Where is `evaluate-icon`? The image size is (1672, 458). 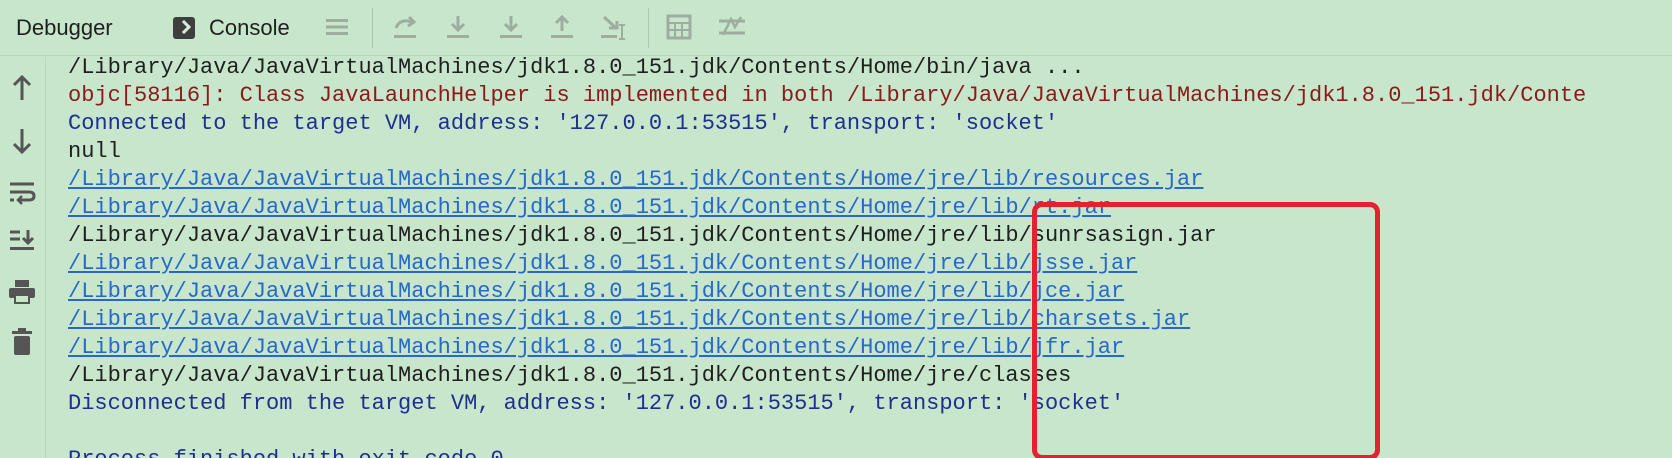 evaluate-icon is located at coordinates (679, 27).